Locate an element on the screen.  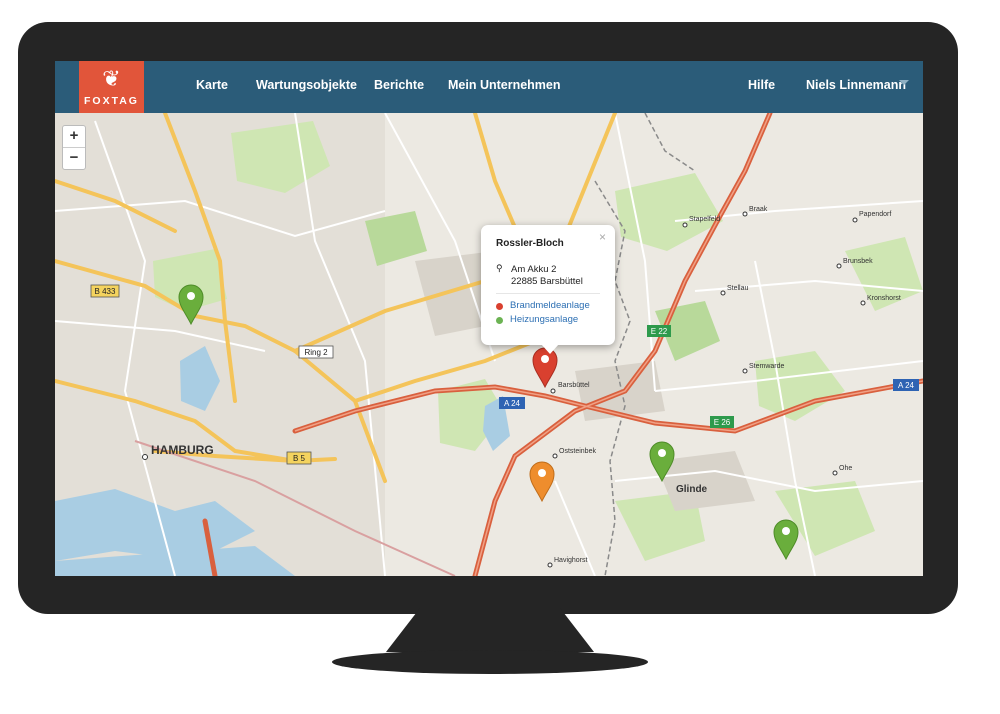
svg-text: E 22 is located at coordinates (659, 331).